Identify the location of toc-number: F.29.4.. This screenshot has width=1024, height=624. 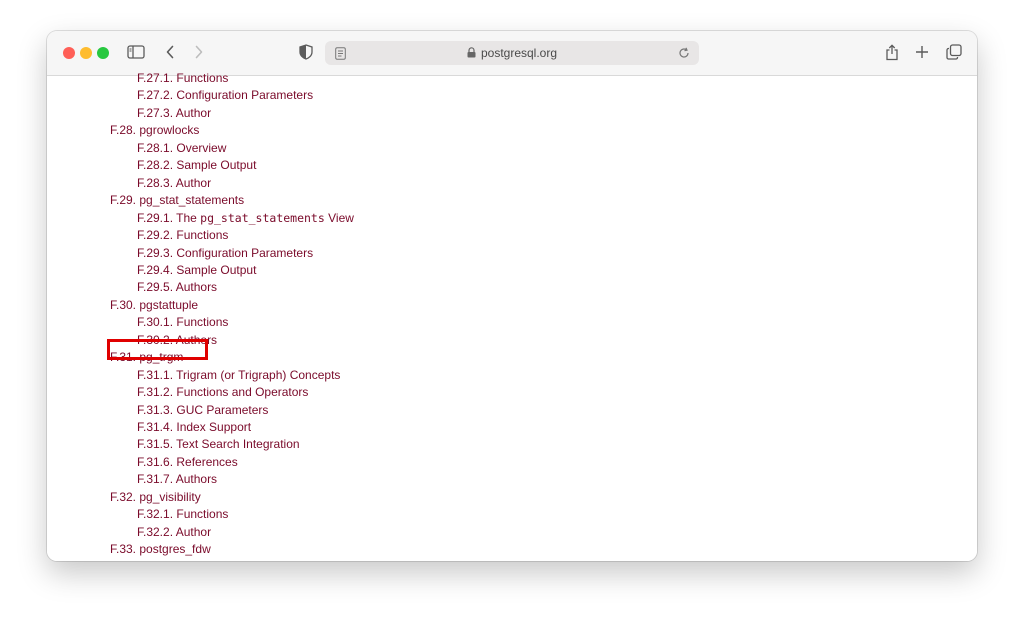
(157, 269).